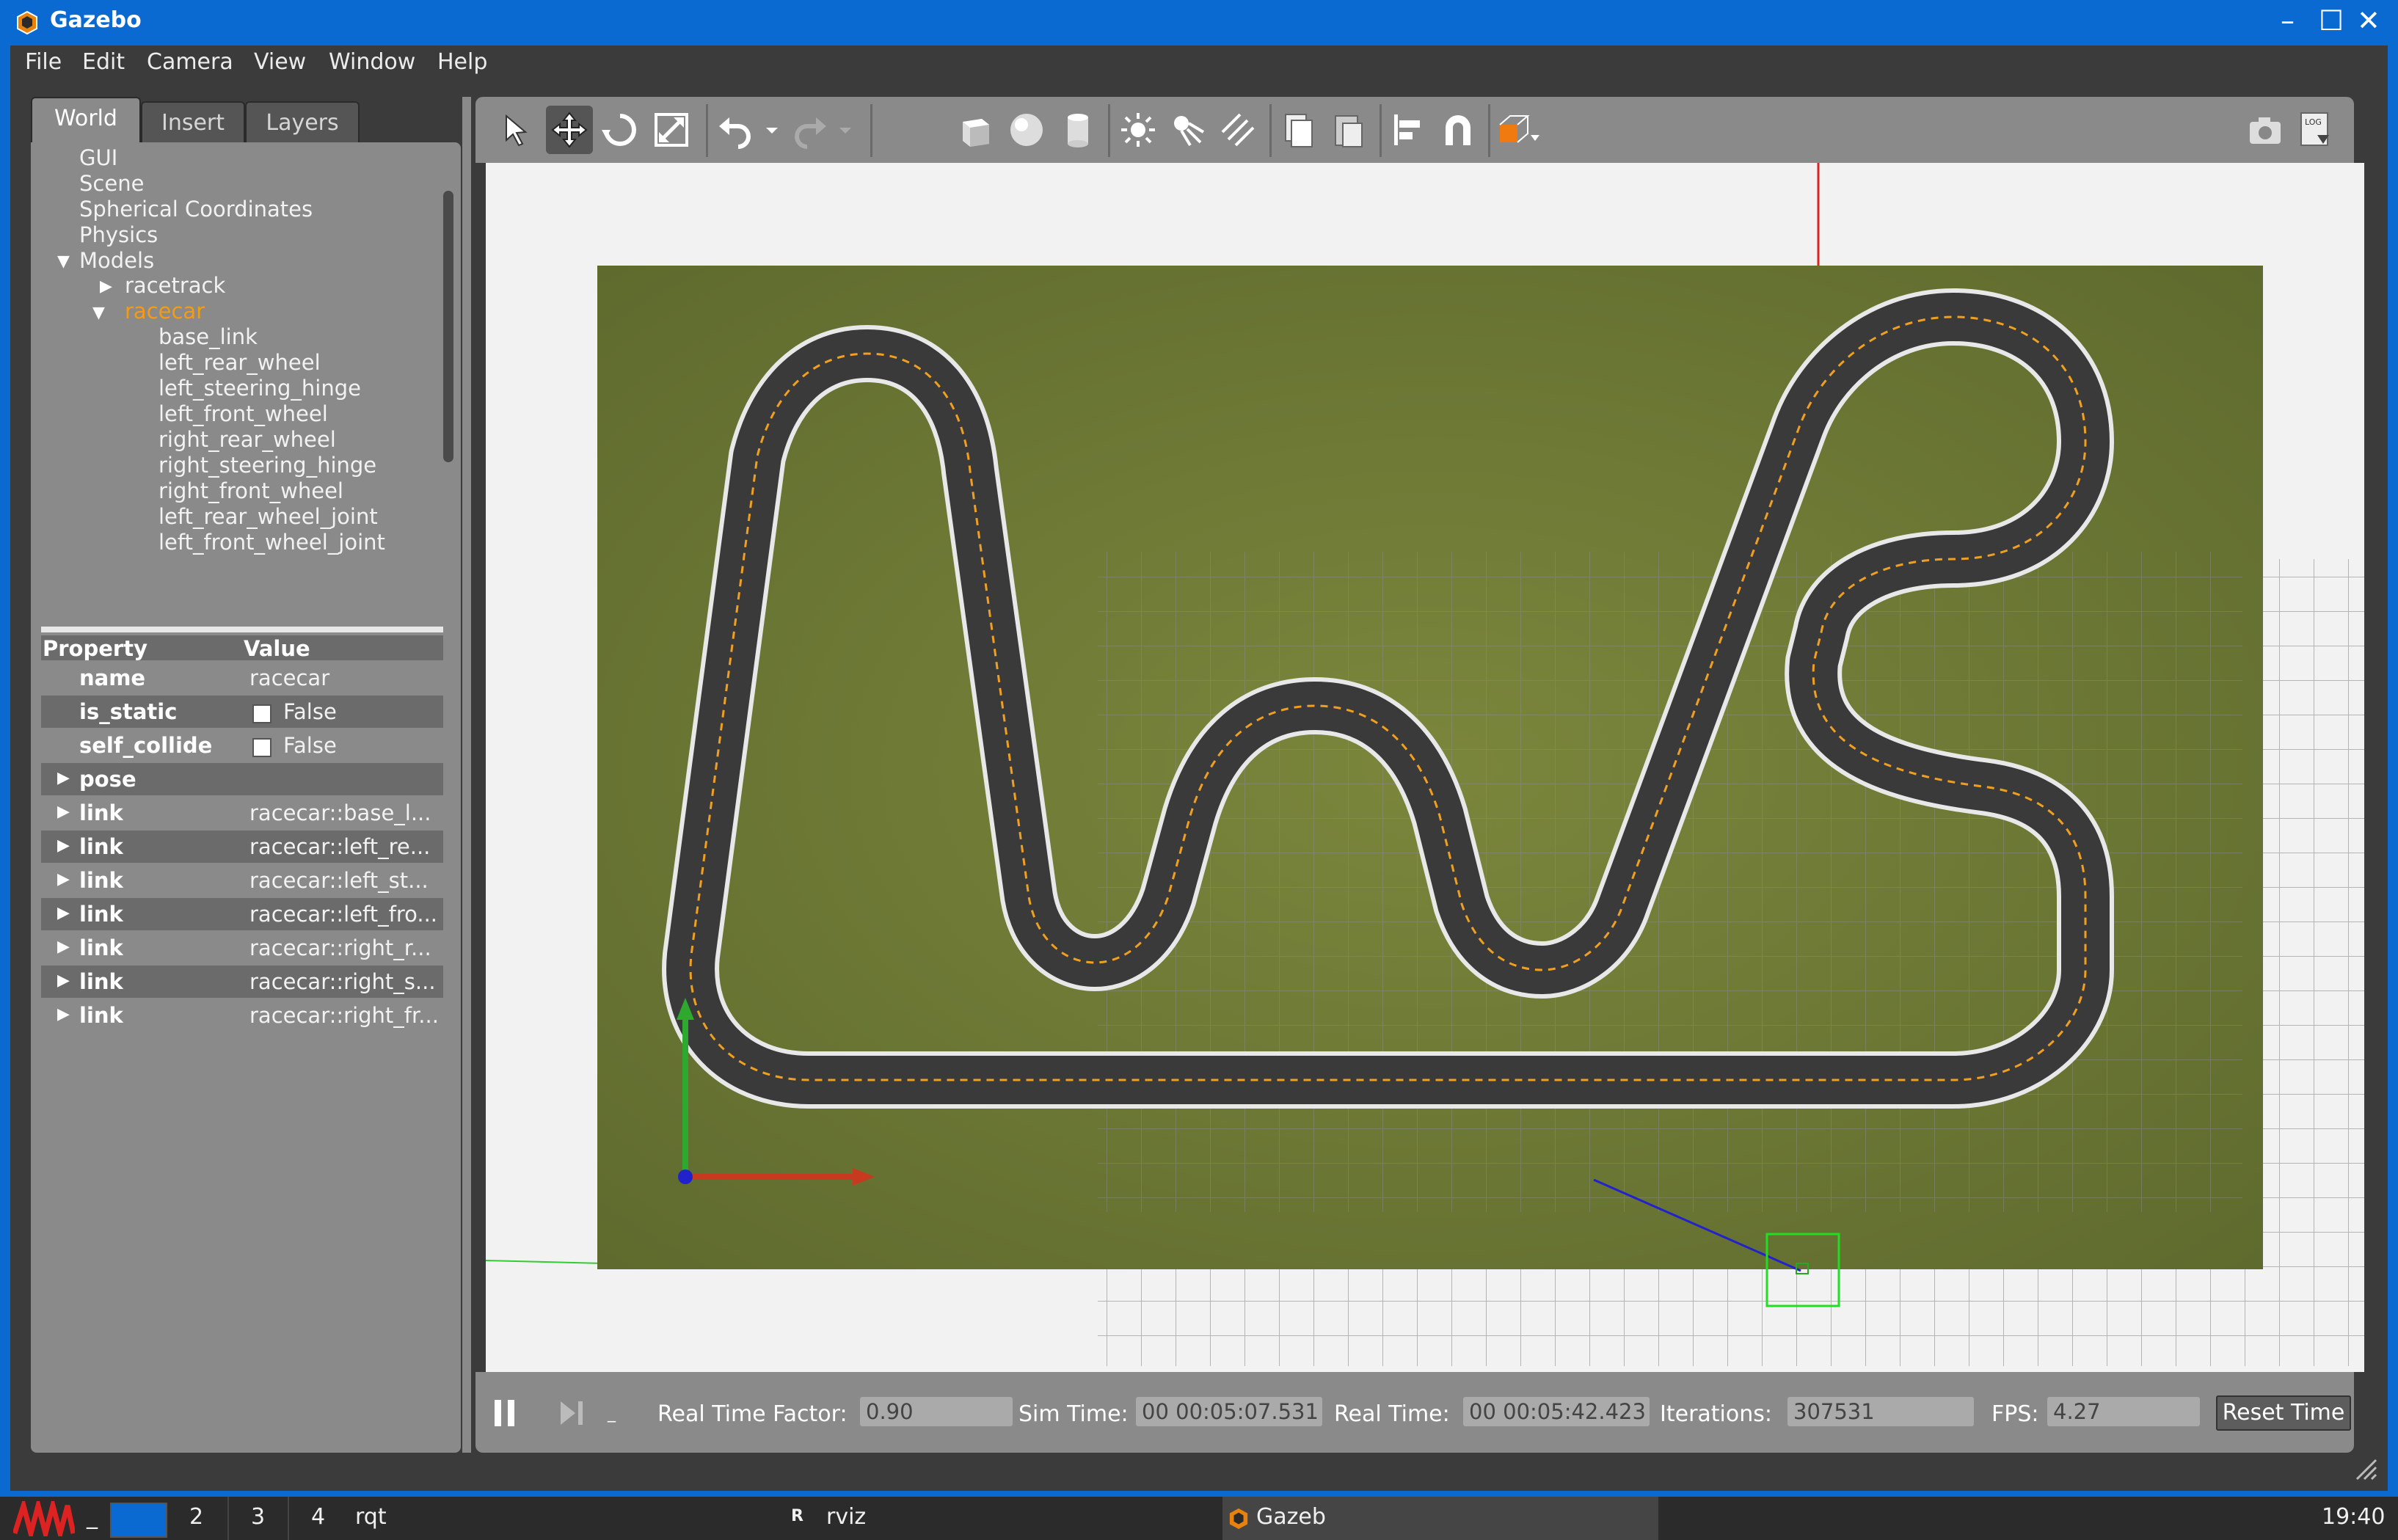 Image resolution: width=2398 pixels, height=1540 pixels. Describe the element at coordinates (128, 711) in the screenshot. I see `property-key: is_static` at that location.